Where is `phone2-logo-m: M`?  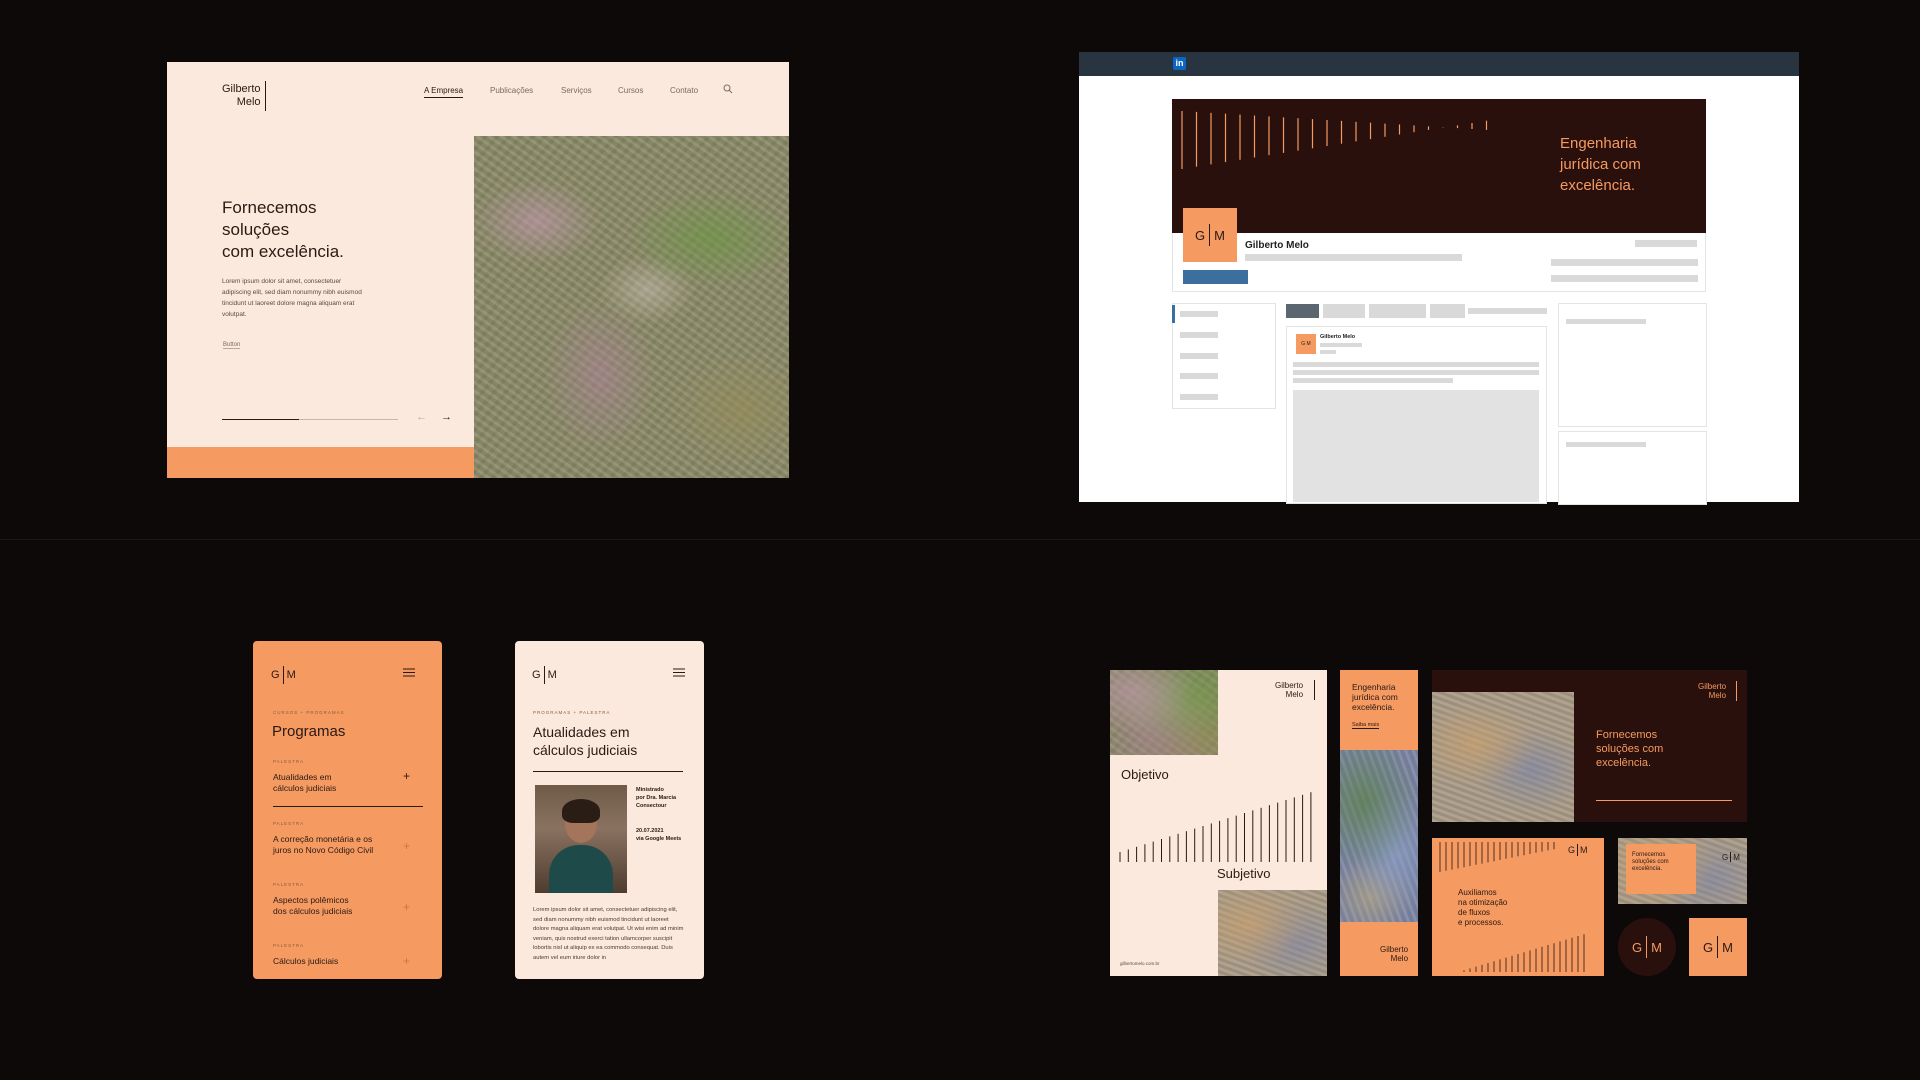
phone2-logo-m: M is located at coordinates (552, 675).